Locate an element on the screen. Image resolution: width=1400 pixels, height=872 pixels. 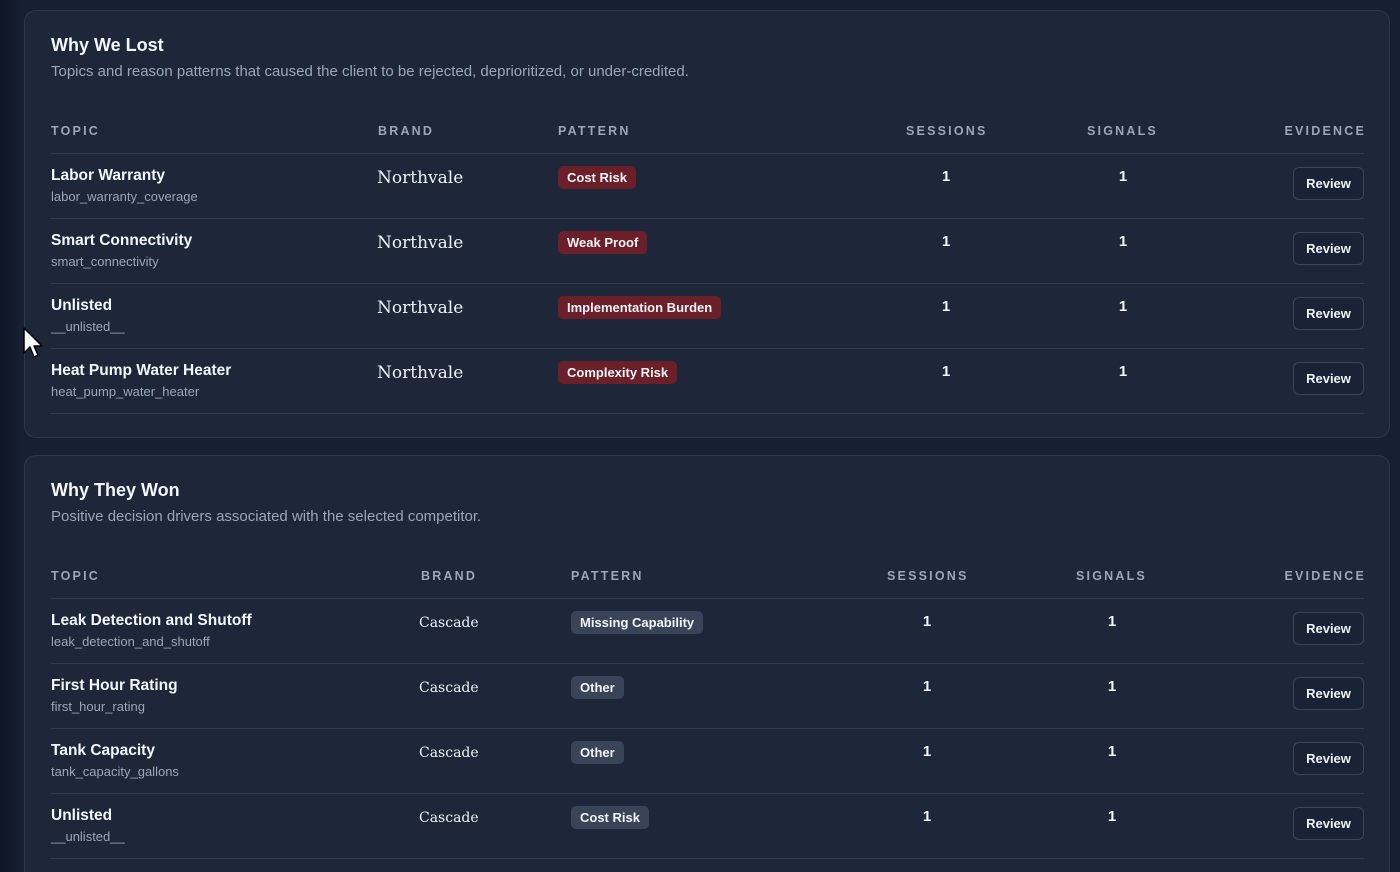
topic-name: Tank Capacity is located at coordinates (103, 750).